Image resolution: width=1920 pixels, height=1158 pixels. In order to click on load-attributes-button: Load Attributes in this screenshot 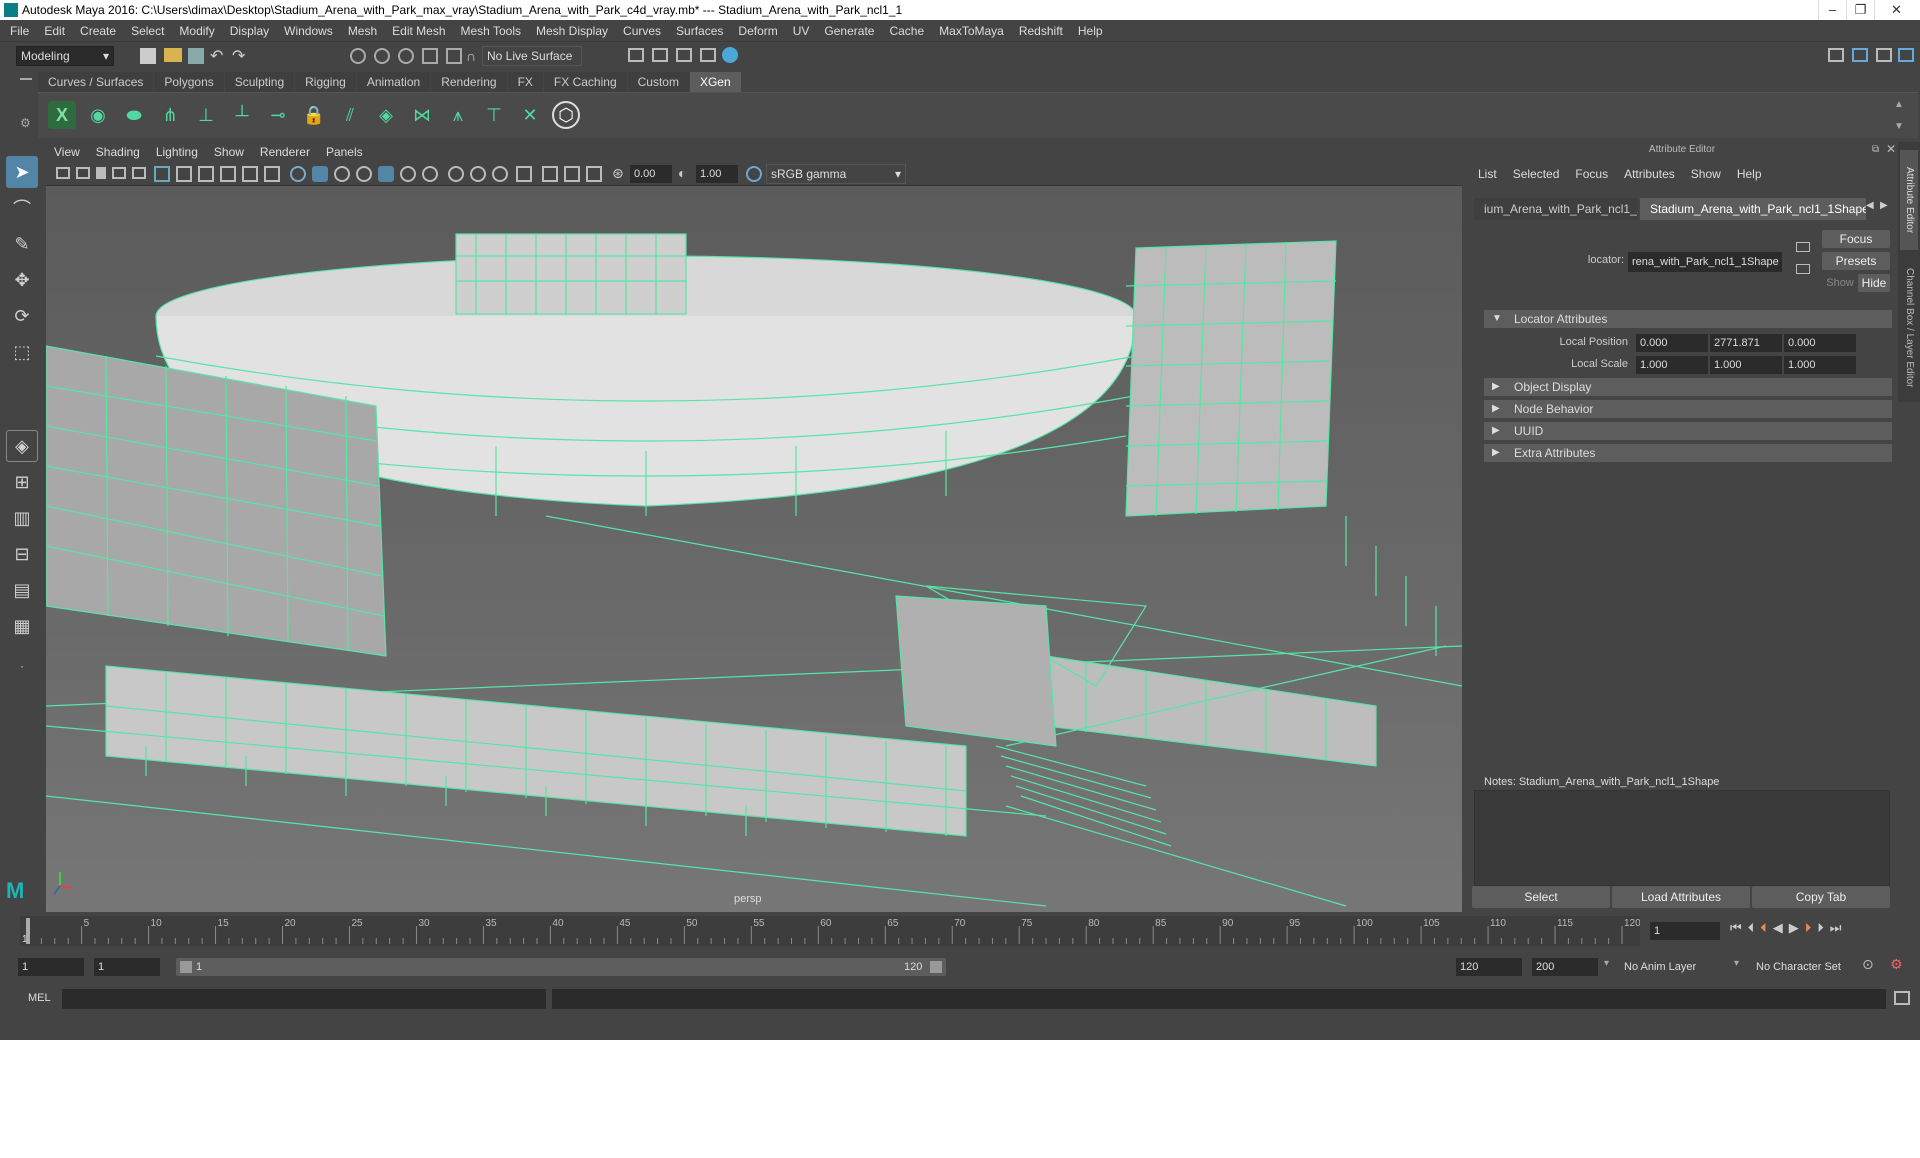, I will do `click(1681, 897)`.